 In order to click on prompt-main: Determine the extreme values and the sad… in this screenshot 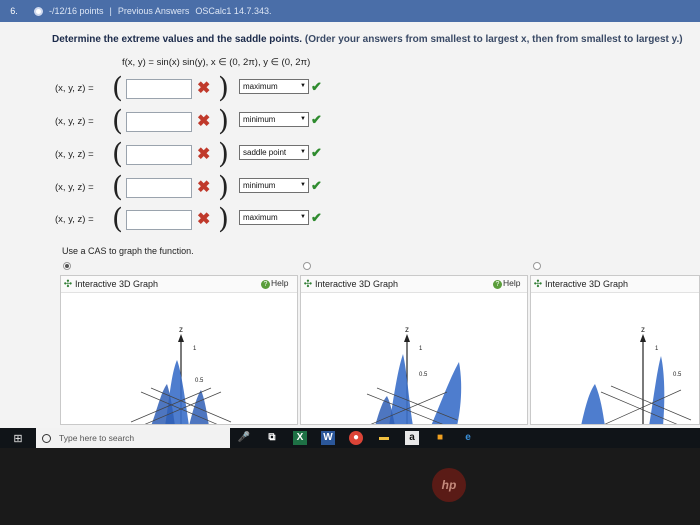, I will do `click(177, 39)`.